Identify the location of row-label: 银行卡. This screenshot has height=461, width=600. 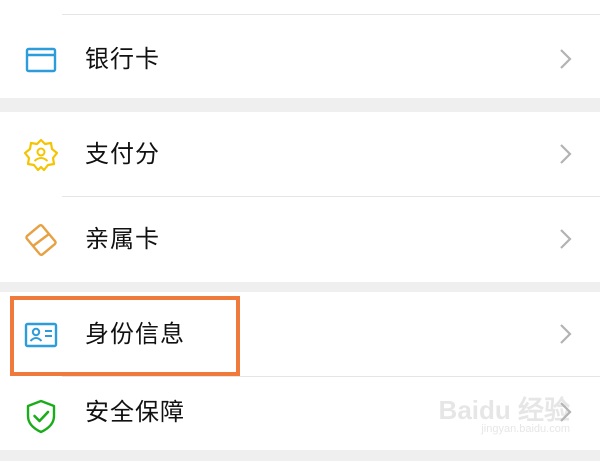
(122, 59).